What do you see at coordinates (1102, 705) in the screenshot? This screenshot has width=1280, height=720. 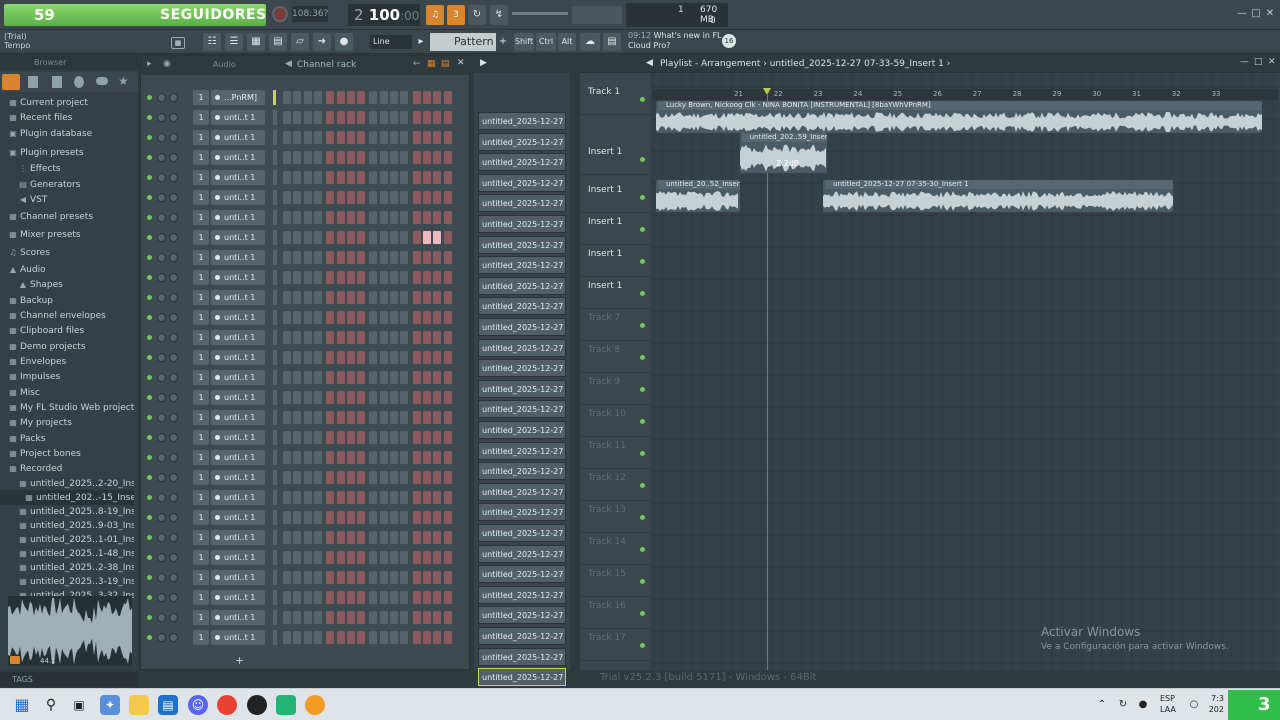 I see `tray-chevron-icon: ⌃` at bounding box center [1102, 705].